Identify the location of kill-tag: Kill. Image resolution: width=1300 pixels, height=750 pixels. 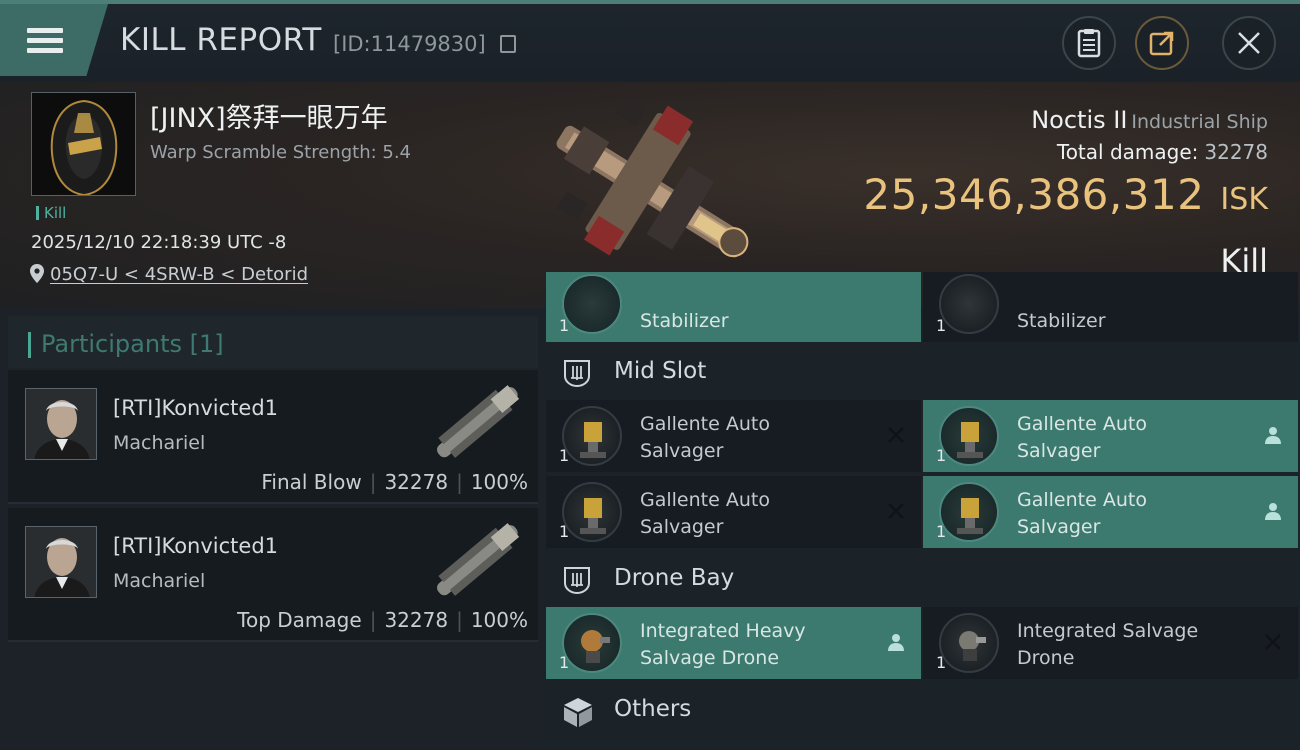
(51, 213).